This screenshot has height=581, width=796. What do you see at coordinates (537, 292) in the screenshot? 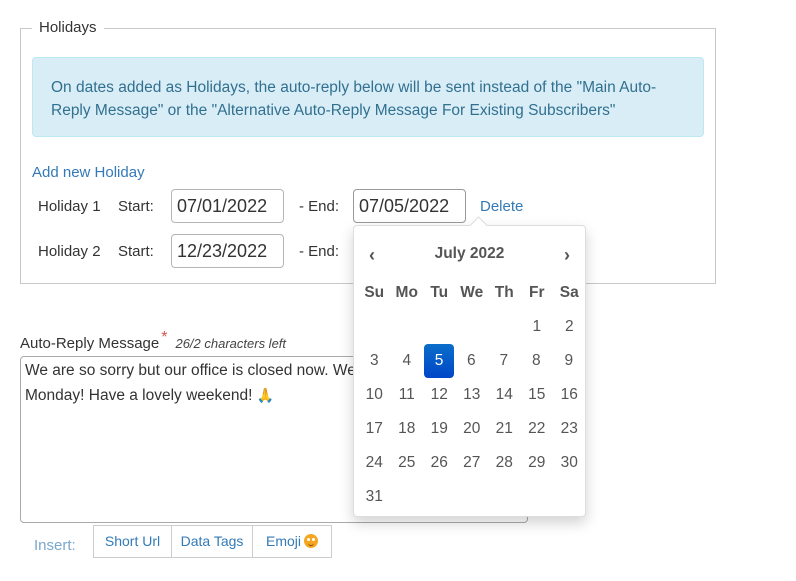
I see `weekday-label: Fr` at bounding box center [537, 292].